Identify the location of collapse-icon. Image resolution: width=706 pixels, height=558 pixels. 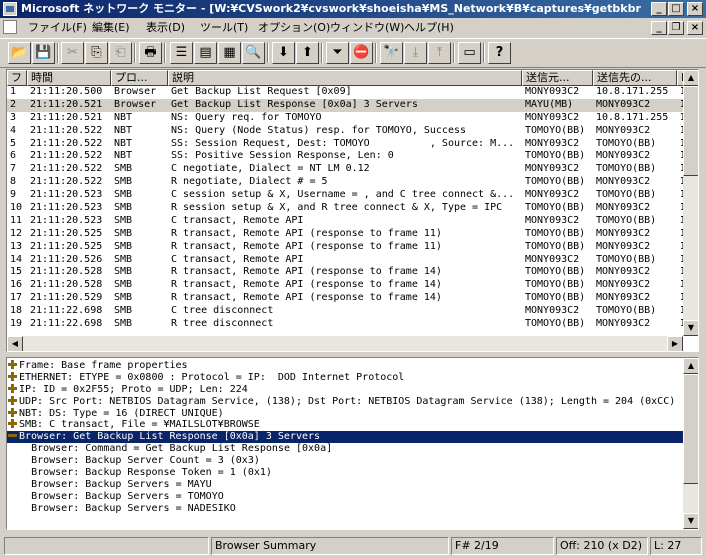
(12, 435).